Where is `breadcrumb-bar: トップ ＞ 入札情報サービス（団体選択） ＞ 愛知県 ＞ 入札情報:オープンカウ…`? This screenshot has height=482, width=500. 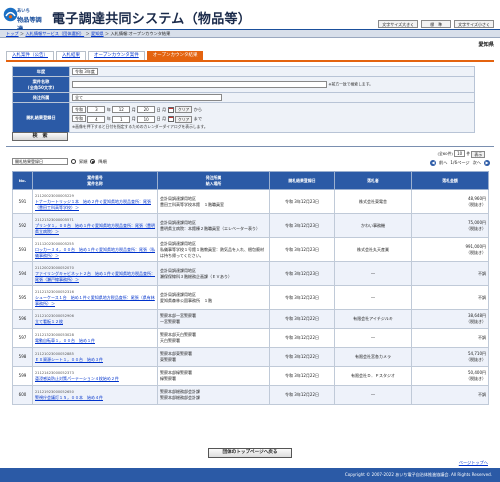
breadcrumb-bar: トップ ＞ 入札情報サービス（団体選択） ＞ 愛知県 ＞ 入札情報:オープンカウ… is located at coordinates (250, 33).